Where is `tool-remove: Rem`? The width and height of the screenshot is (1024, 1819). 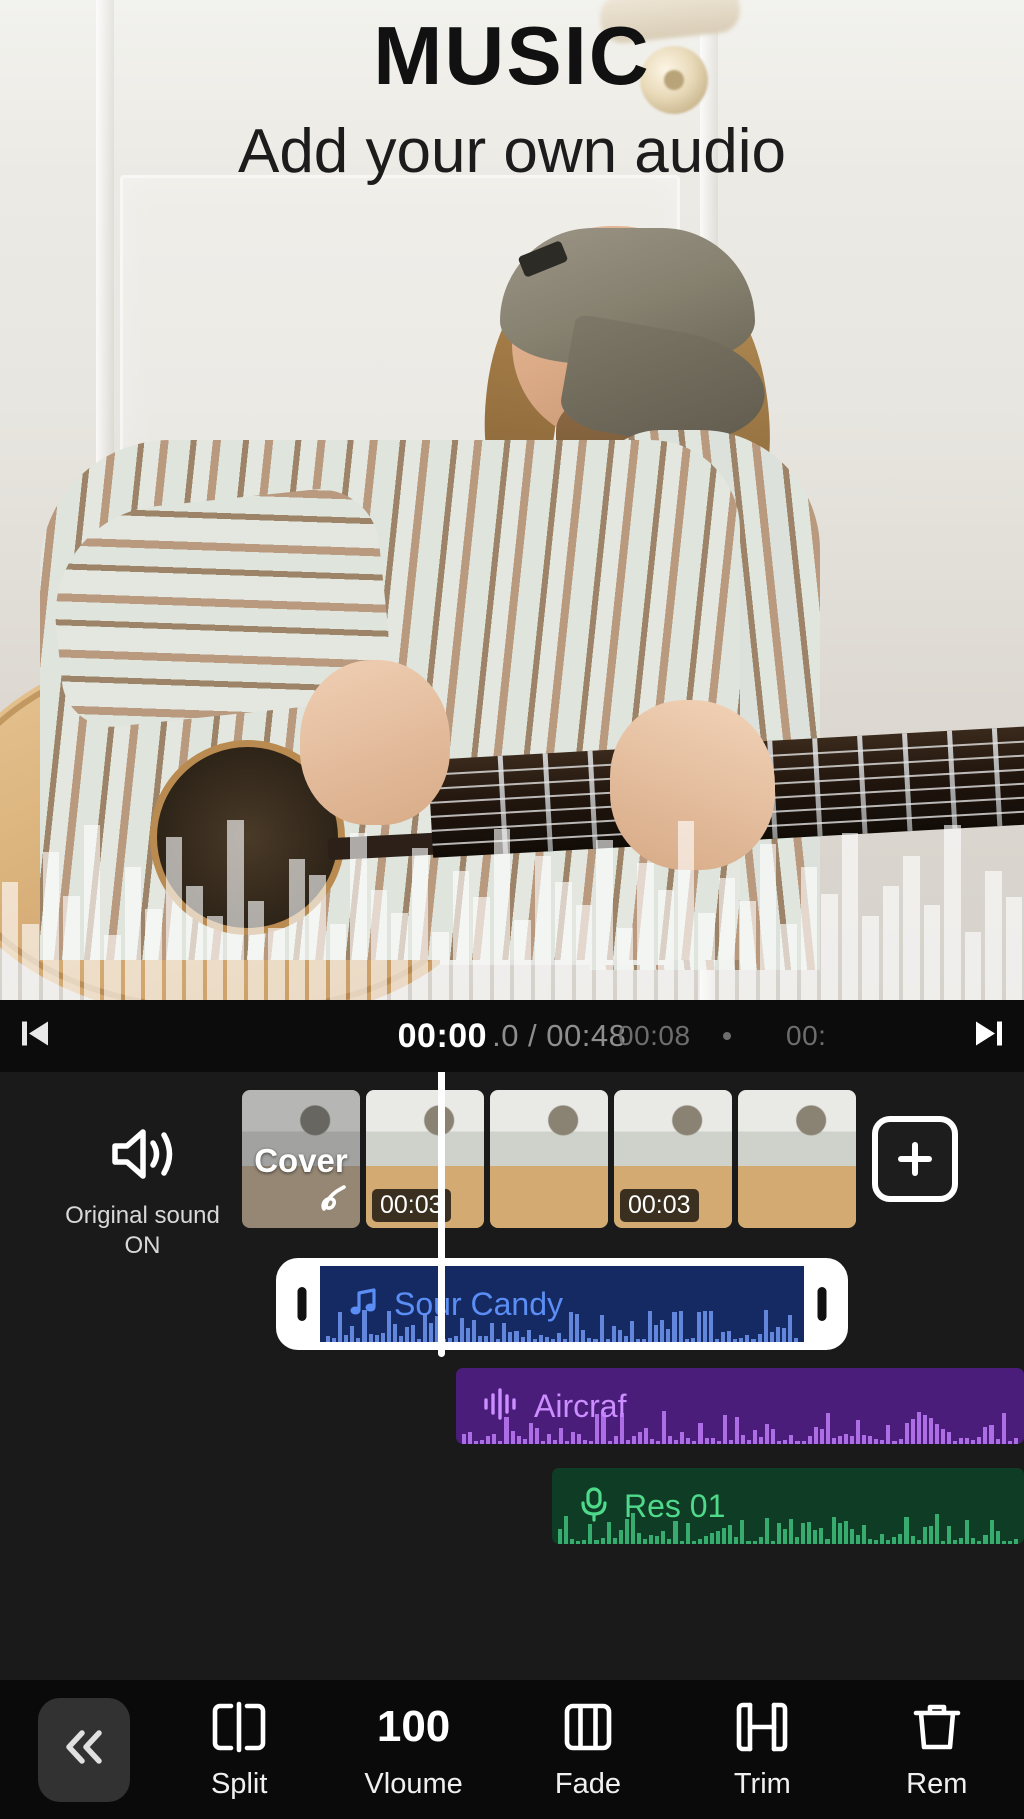 tool-remove: Rem is located at coordinates (937, 1750).